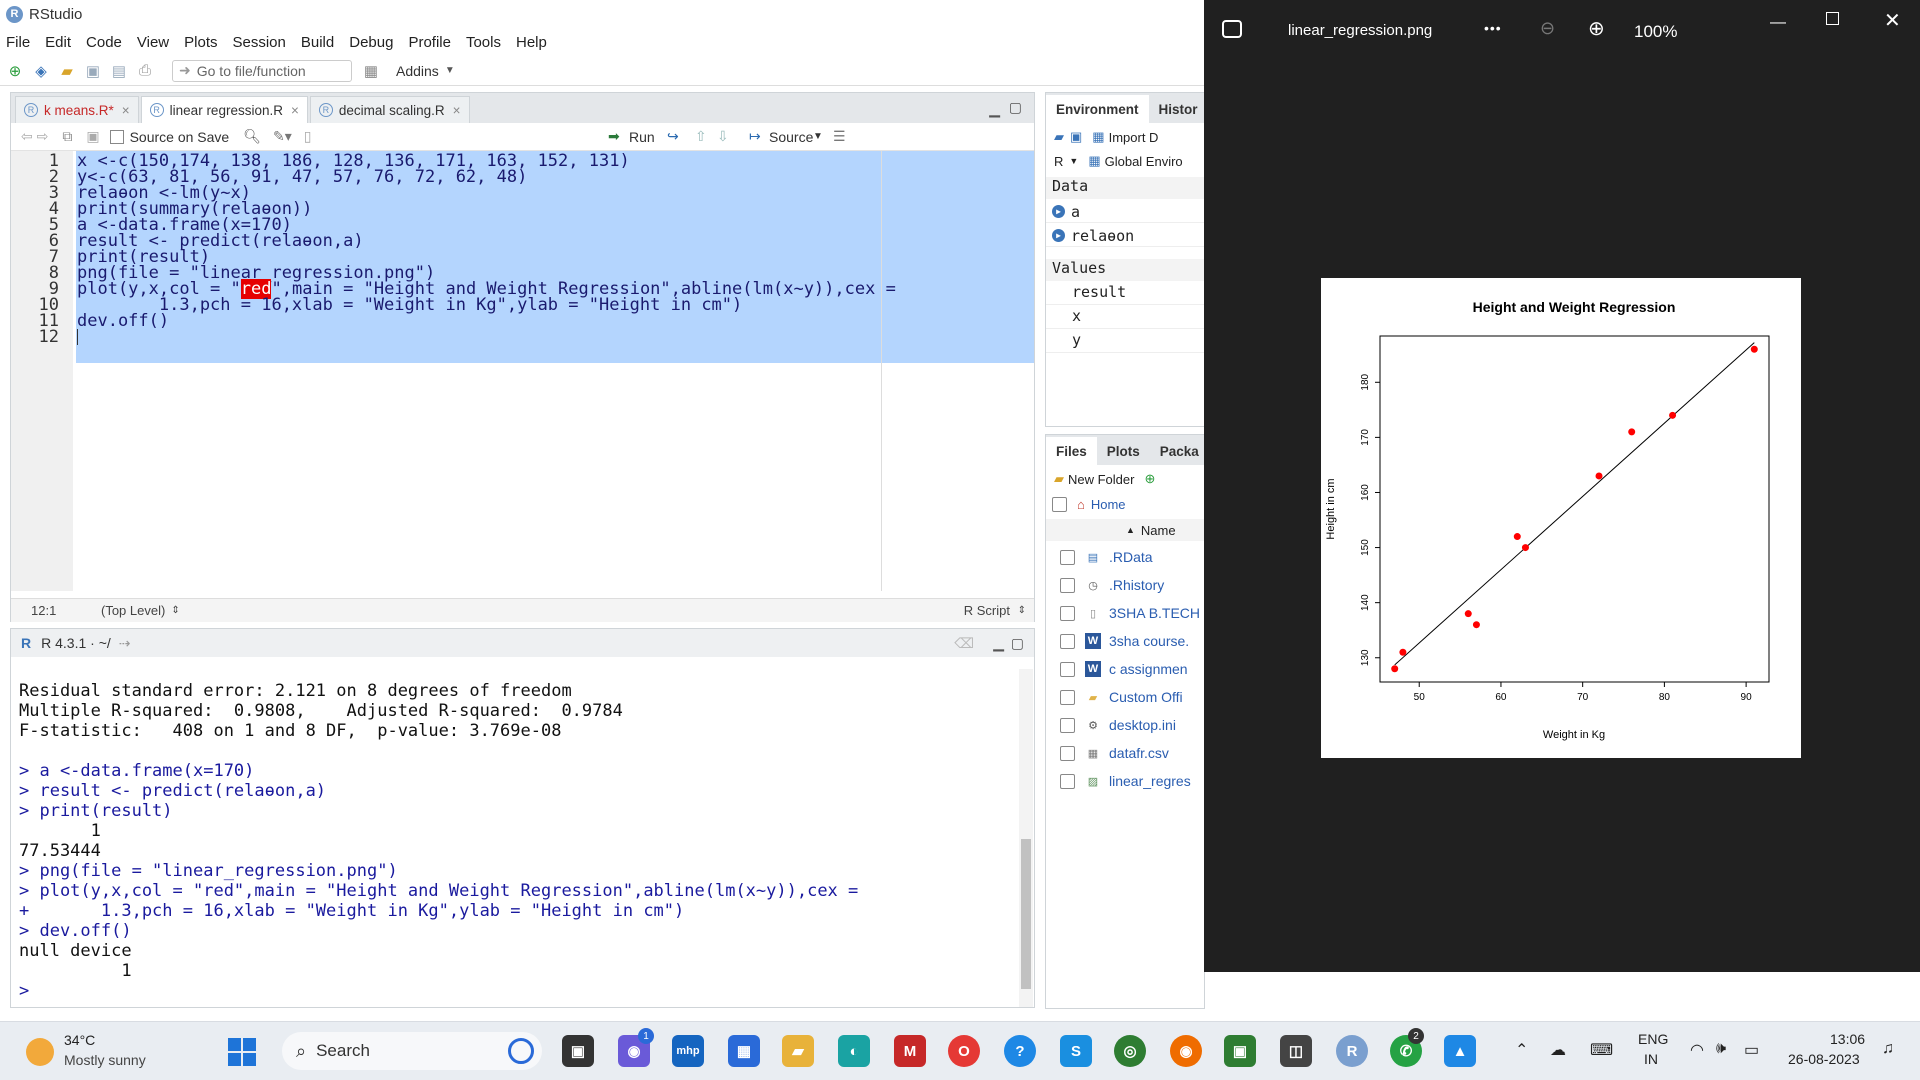 The width and height of the screenshot is (1920, 1080). Describe the element at coordinates (701, 136) in the screenshot. I see `go-up-icon: ⇧` at that location.